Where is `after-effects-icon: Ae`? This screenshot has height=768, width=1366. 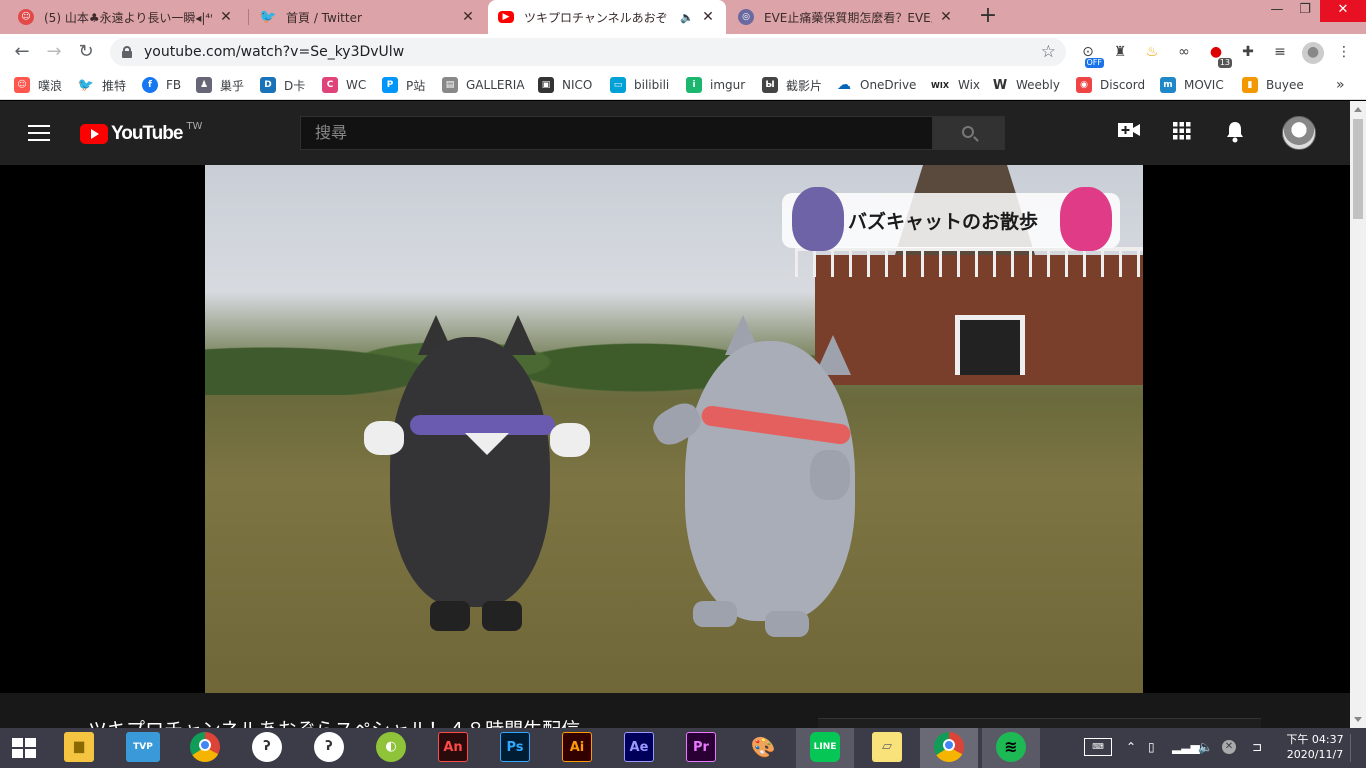
after-effects-icon: Ae is located at coordinates (639, 747).